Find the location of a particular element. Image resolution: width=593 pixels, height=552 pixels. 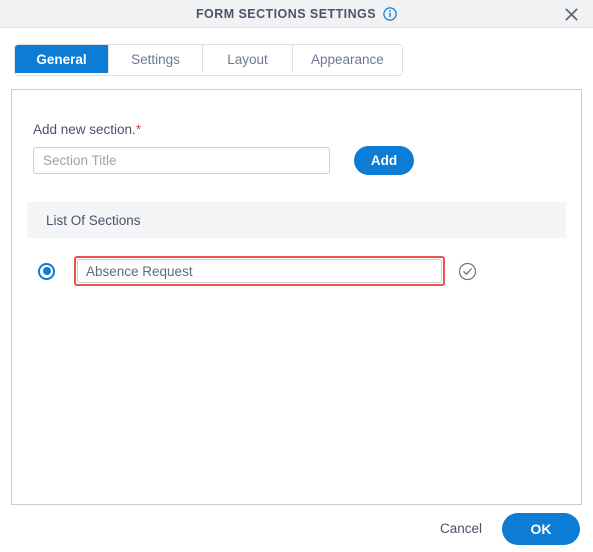

section-list-item is located at coordinates (304, 271).